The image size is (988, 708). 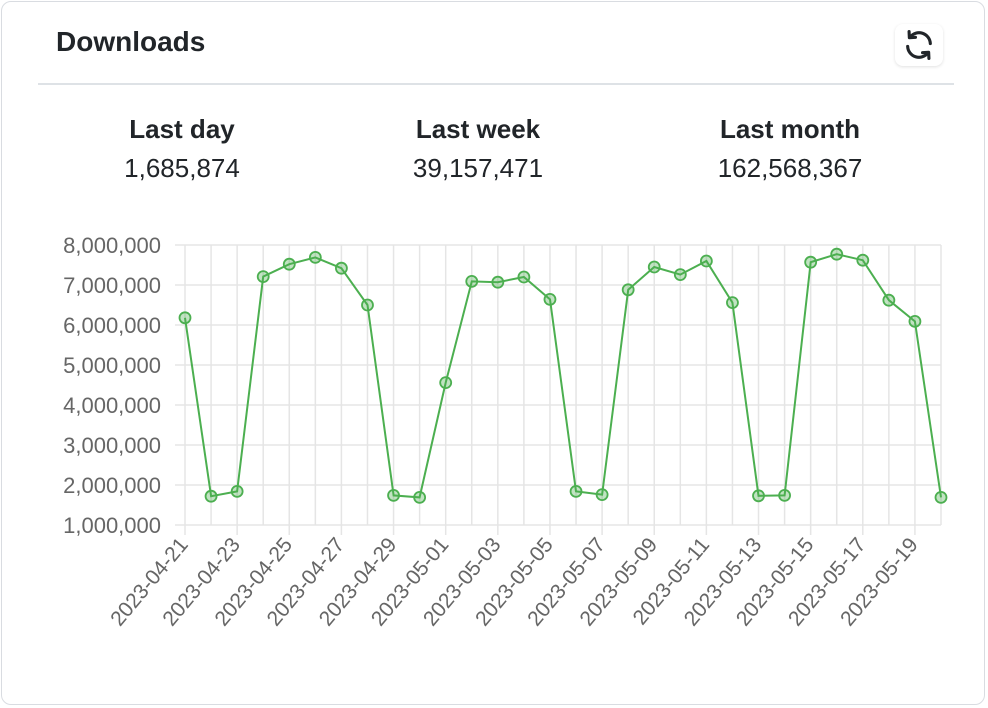 I want to click on y-tick-label: 3,000,000, so click(x=112, y=445).